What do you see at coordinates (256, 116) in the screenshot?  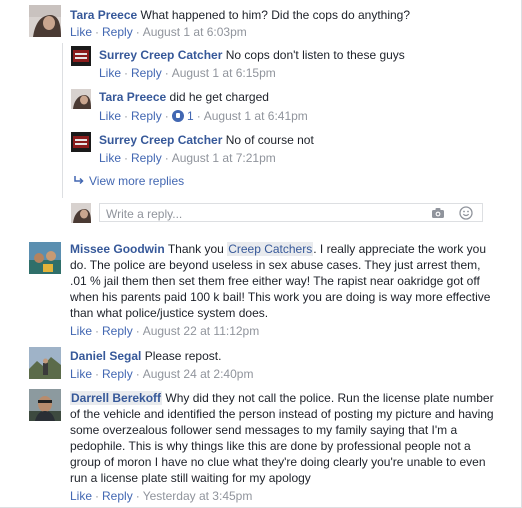 I see `timestamp: August 1 at 6:41pm` at bounding box center [256, 116].